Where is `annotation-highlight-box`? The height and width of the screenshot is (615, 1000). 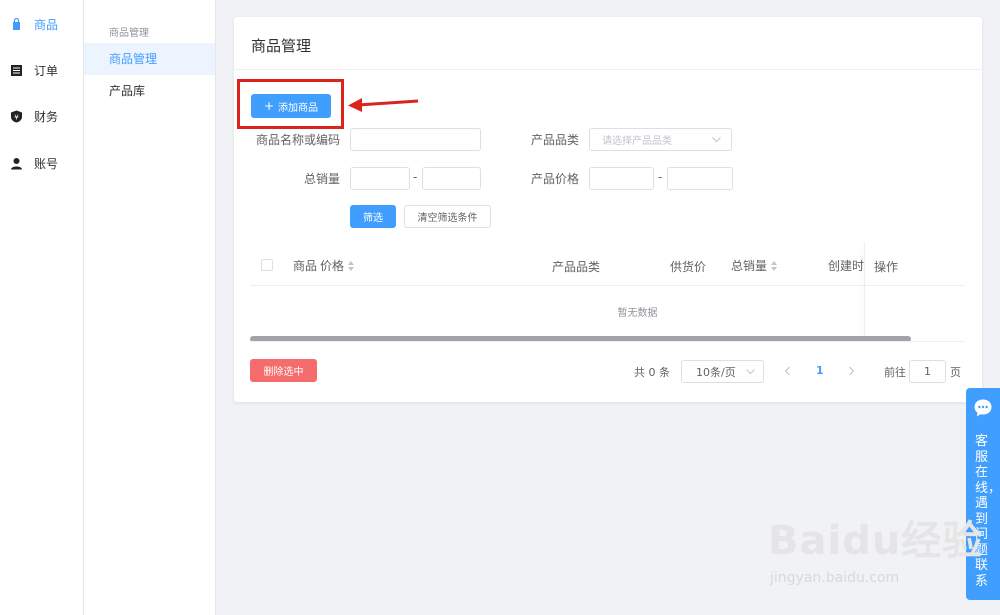 annotation-highlight-box is located at coordinates (290, 104).